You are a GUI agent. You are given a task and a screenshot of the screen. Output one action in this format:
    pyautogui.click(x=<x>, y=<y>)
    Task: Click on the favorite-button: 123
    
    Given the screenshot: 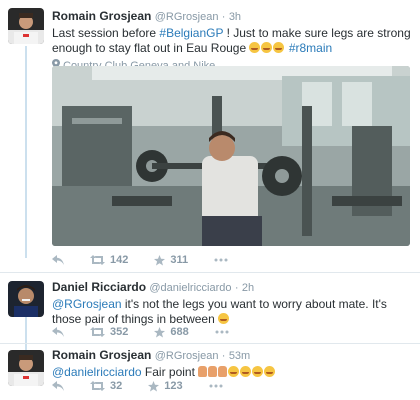 What is the action you would take?
    pyautogui.click(x=165, y=386)
    